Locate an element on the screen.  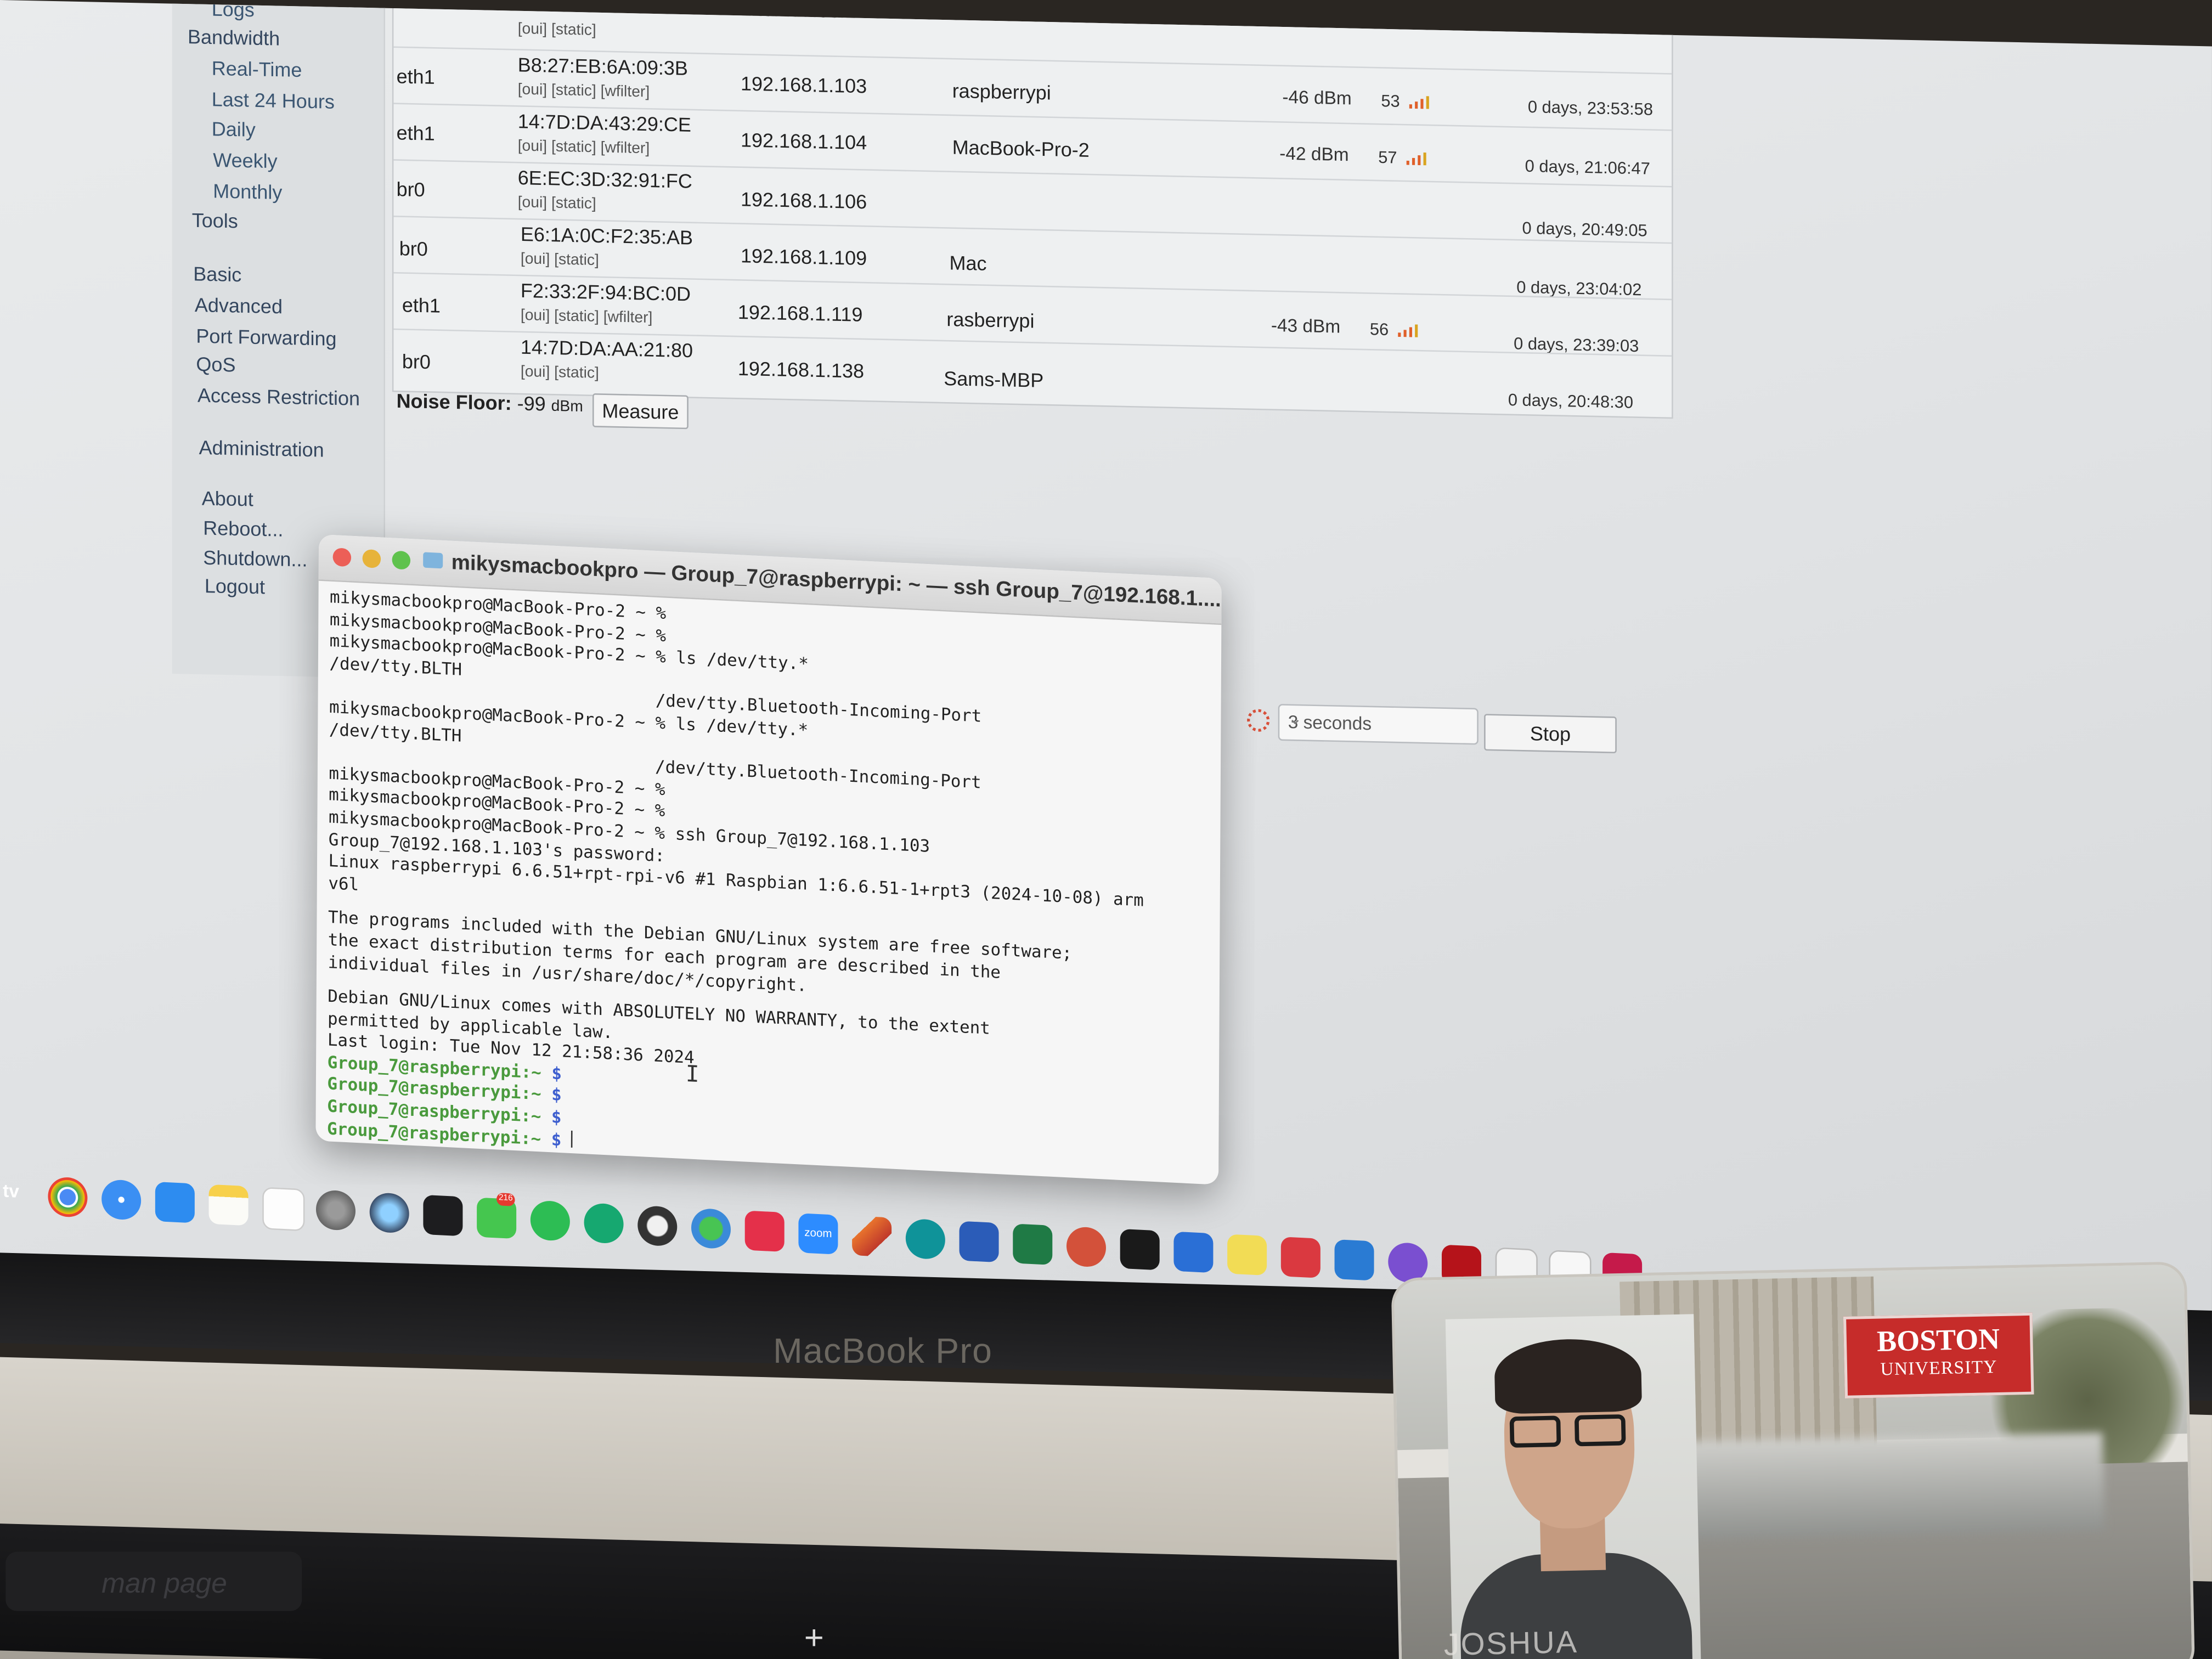
minimize-icon is located at coordinates (371, 558).